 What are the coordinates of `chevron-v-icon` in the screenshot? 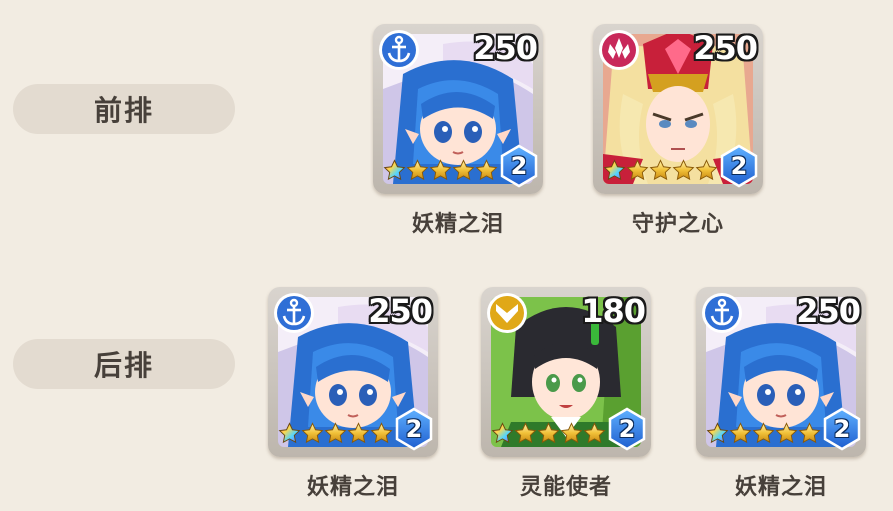 It's located at (507, 313).